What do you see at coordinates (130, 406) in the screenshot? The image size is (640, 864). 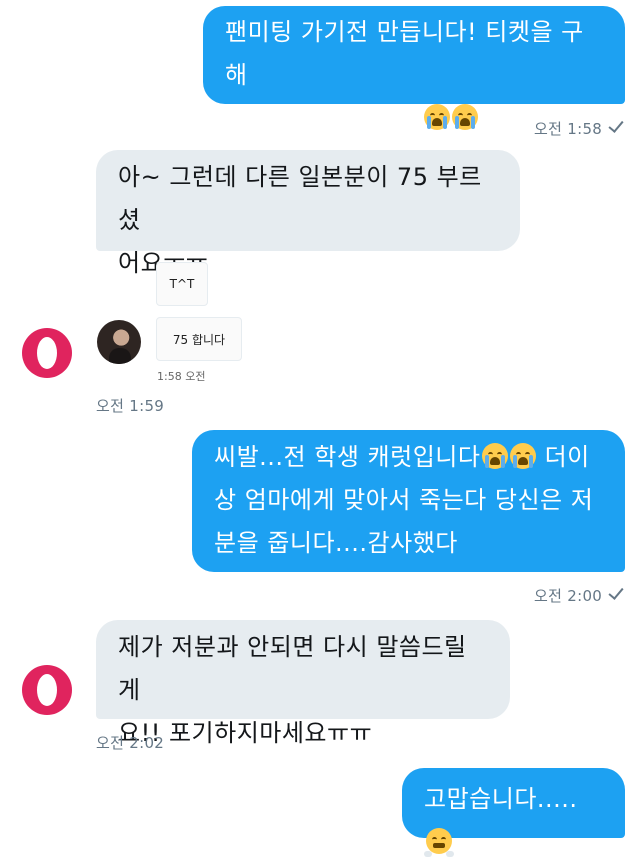 I see `message-timestamp: 오전 1:59` at bounding box center [130, 406].